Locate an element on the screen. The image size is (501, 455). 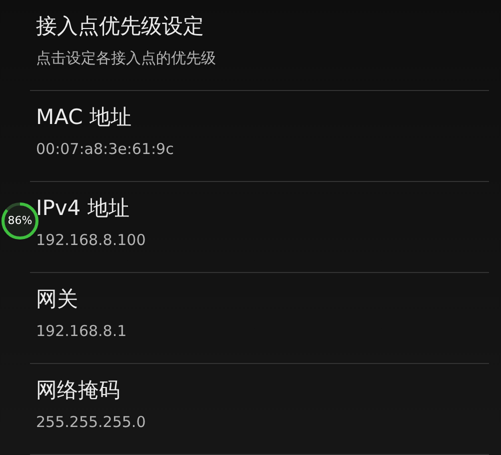
setting-summary: 192.168.8.1 is located at coordinates (82, 331).